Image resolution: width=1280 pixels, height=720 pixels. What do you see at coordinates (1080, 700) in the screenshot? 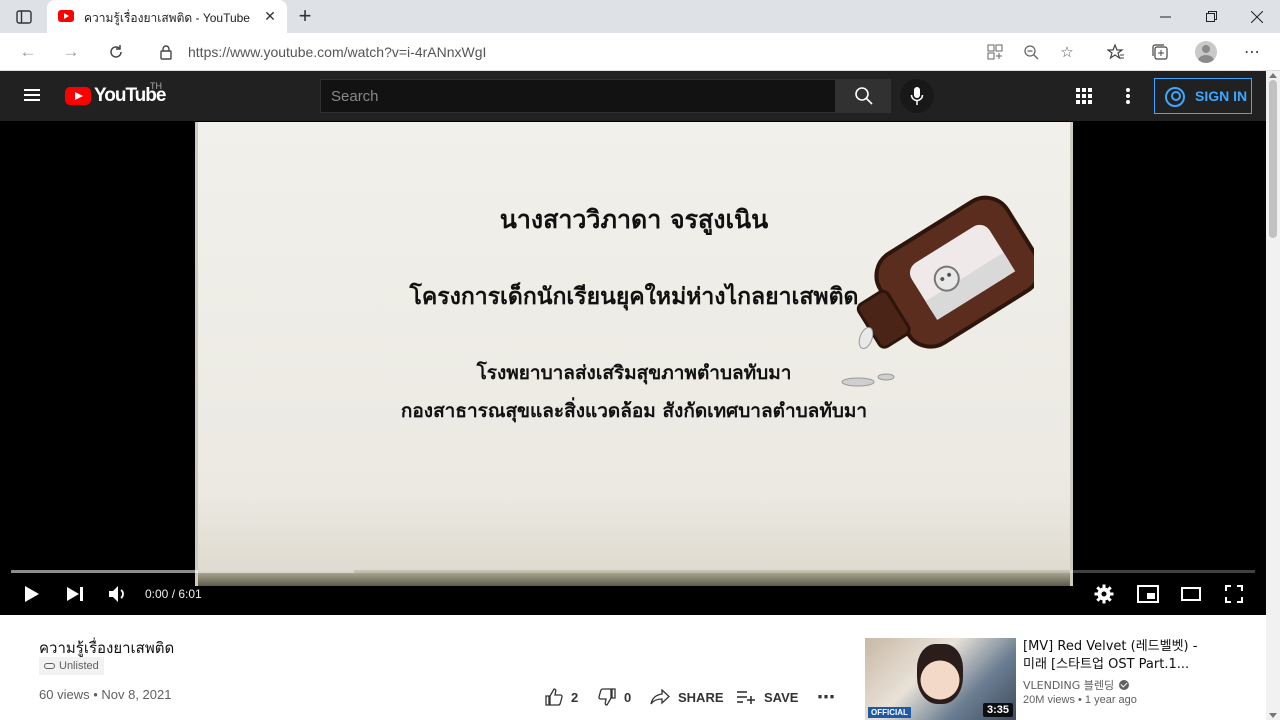
I see `recommended-meta: 20M views • 1 year ago` at bounding box center [1080, 700].